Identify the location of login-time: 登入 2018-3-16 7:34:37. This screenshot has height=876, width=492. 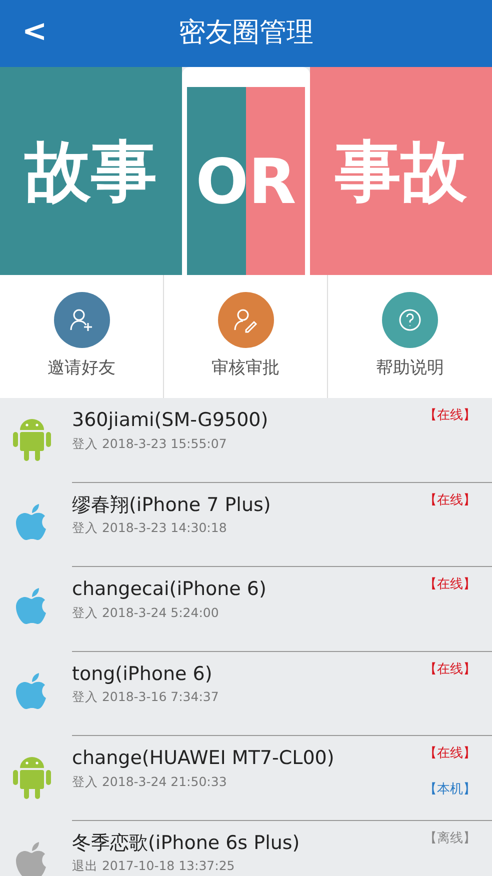
(146, 697).